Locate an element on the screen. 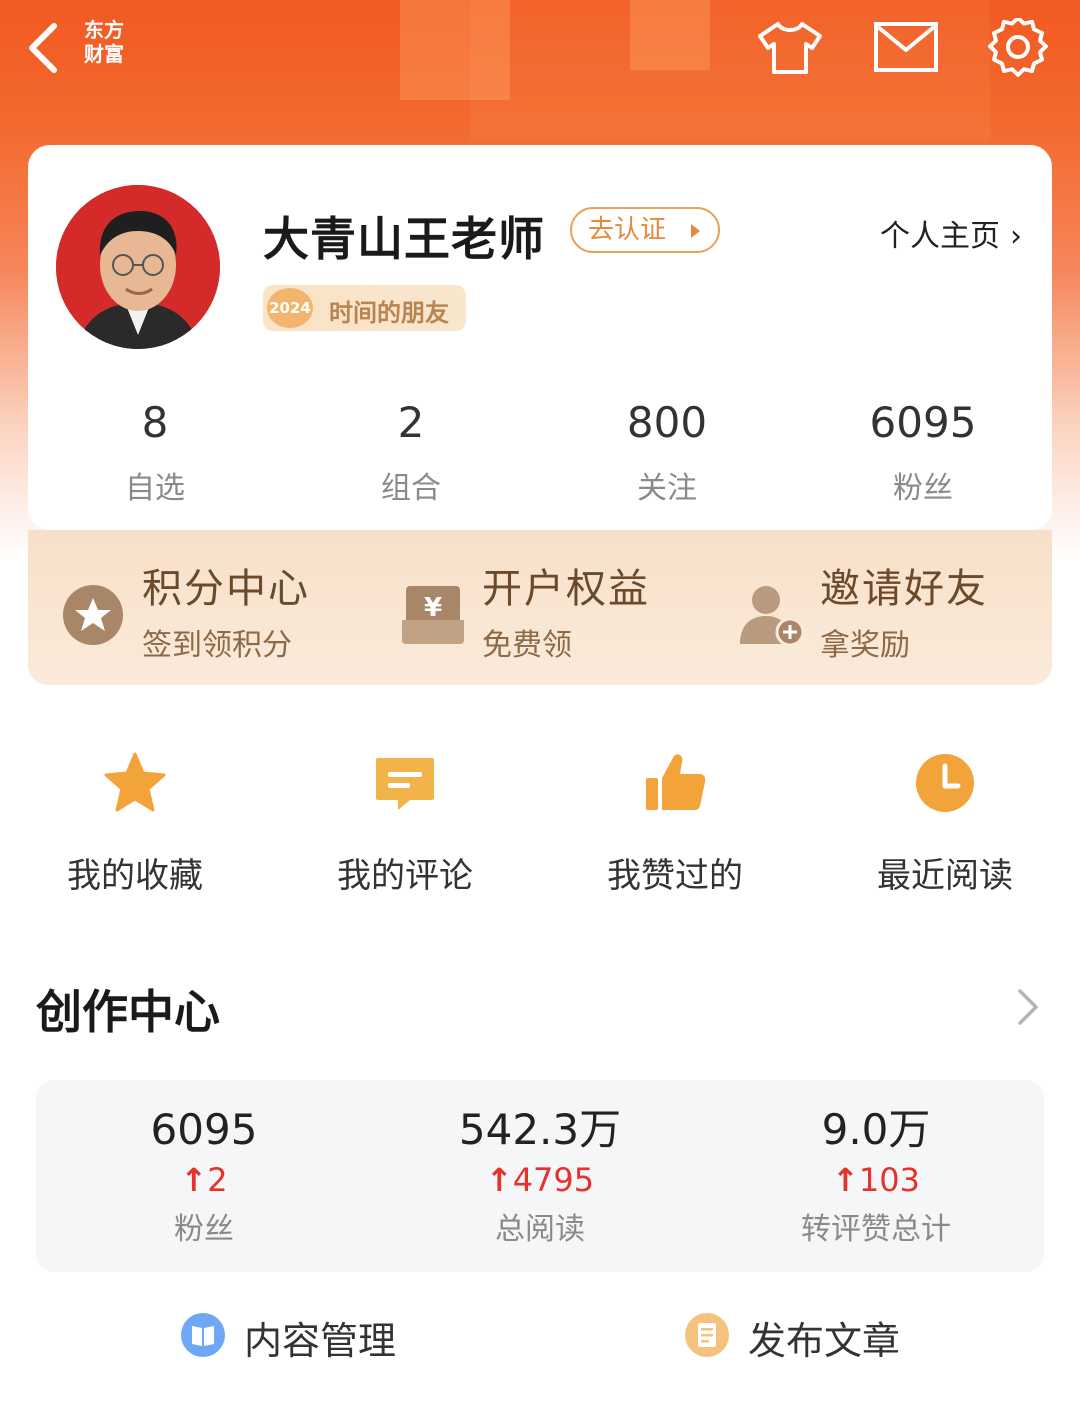  benefit-account-rights: ¥ 开户权益 免费领 is located at coordinates (550, 612).